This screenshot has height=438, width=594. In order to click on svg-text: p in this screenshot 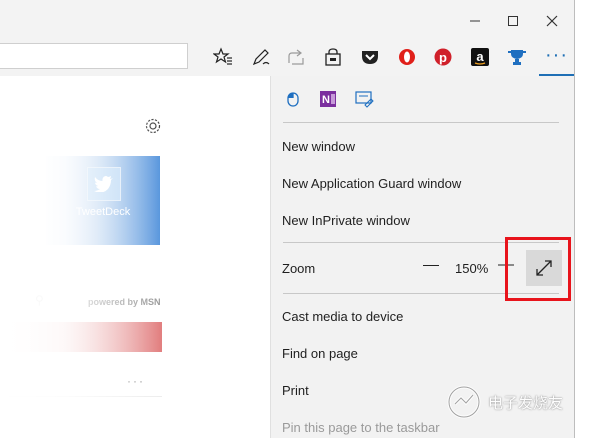, I will do `click(443, 57)`.